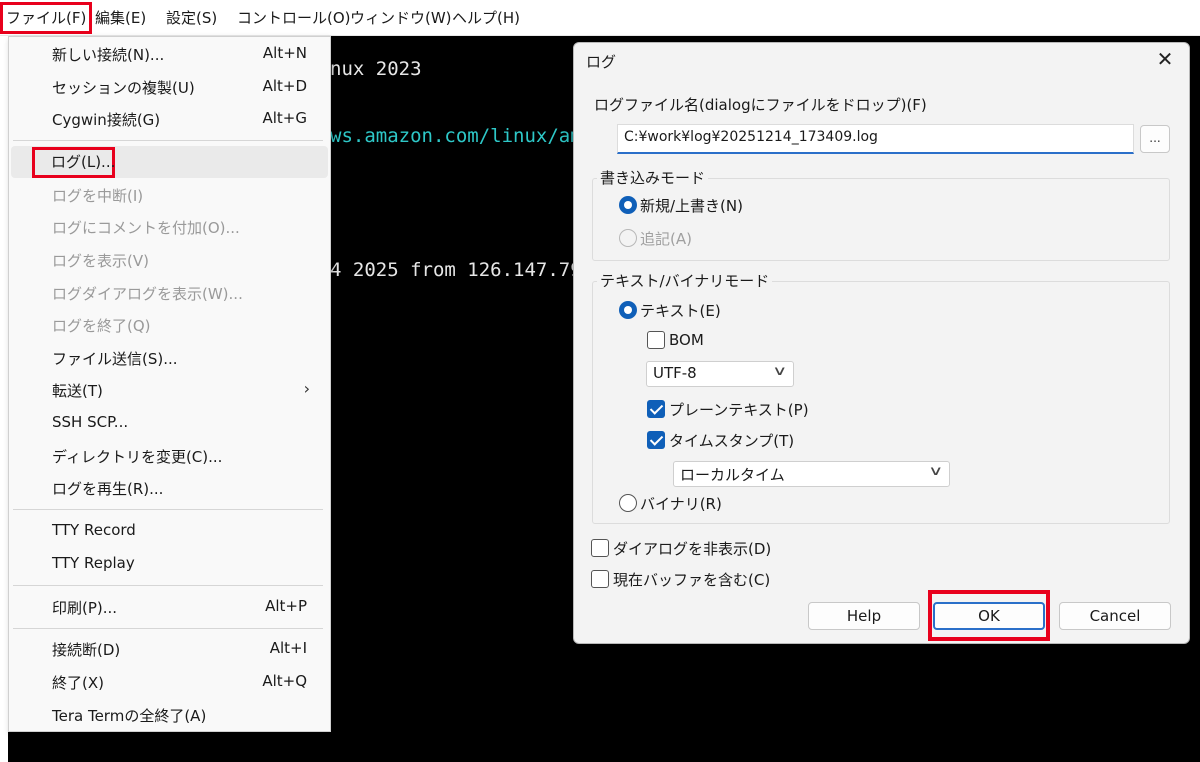  Describe the element at coordinates (685, 280) in the screenshot. I see `text-binary-mode-label: テキスト/バイナリモード` at that location.